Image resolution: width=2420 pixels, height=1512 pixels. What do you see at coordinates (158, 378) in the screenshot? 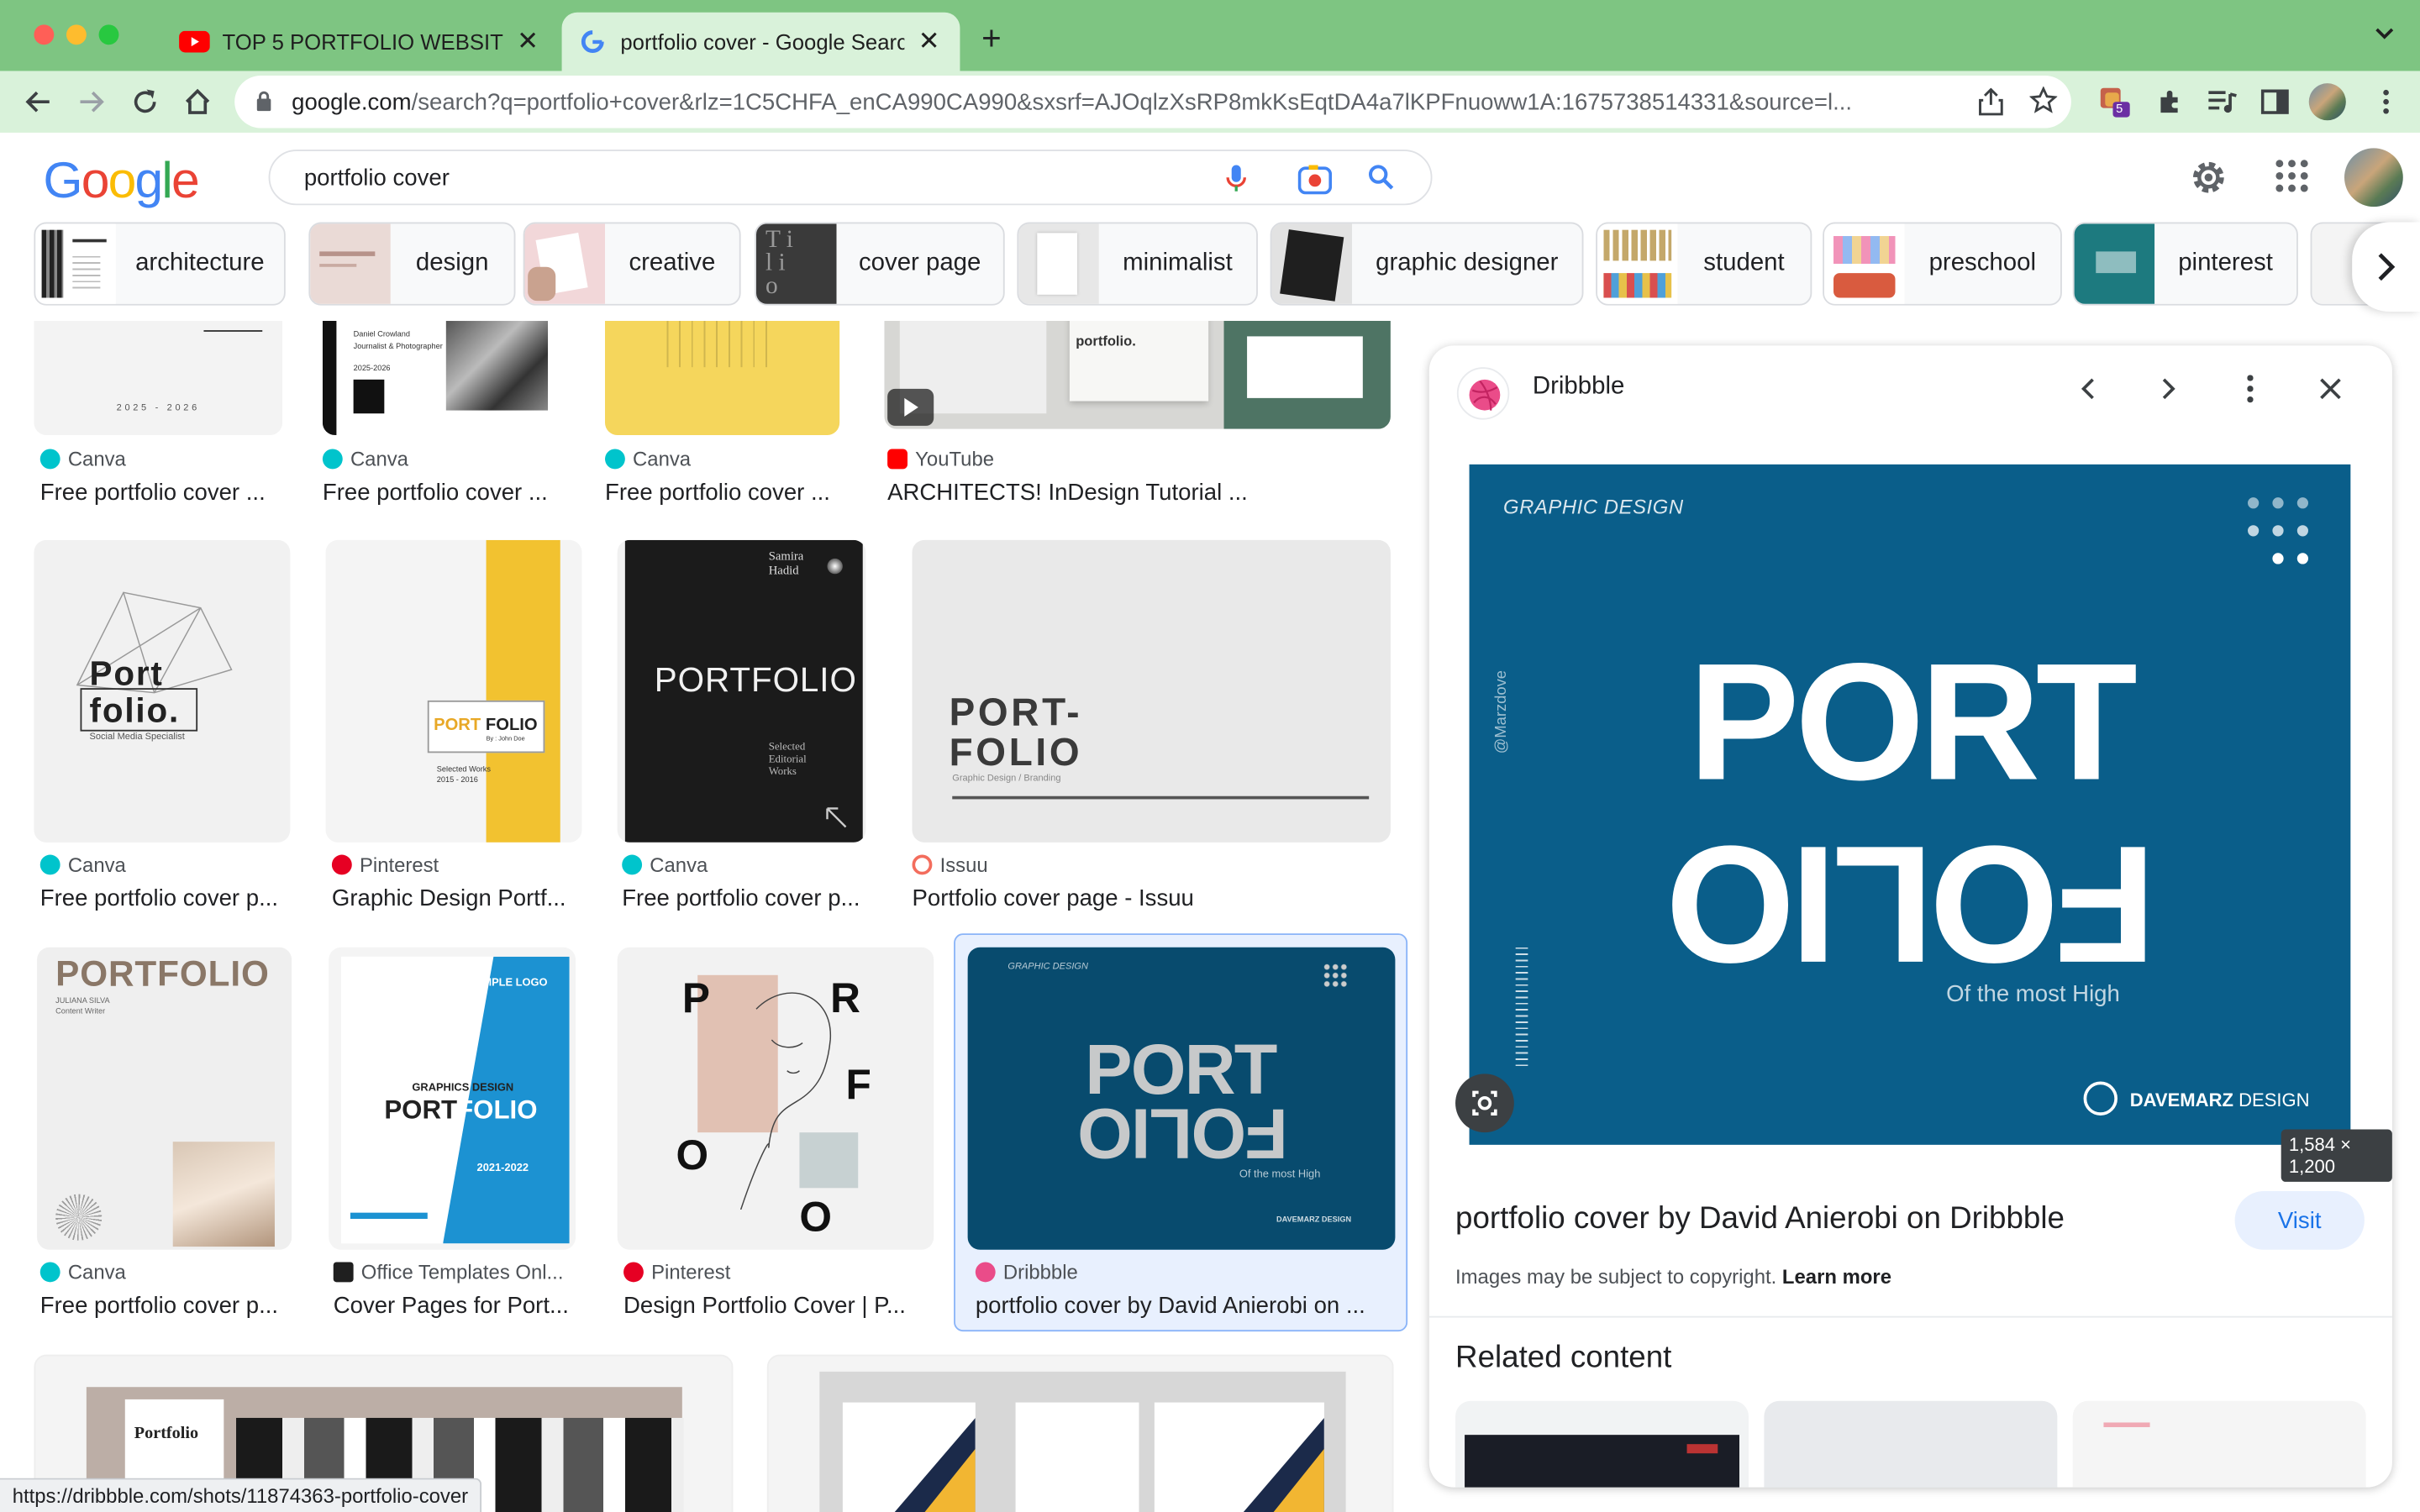
I see `result-image: 2025 - 2026` at bounding box center [158, 378].